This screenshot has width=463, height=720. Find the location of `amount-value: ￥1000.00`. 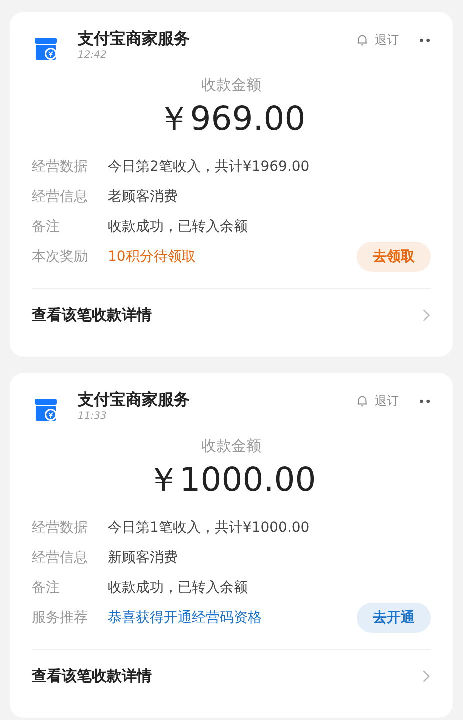

amount-value: ￥1000.00 is located at coordinates (232, 480).